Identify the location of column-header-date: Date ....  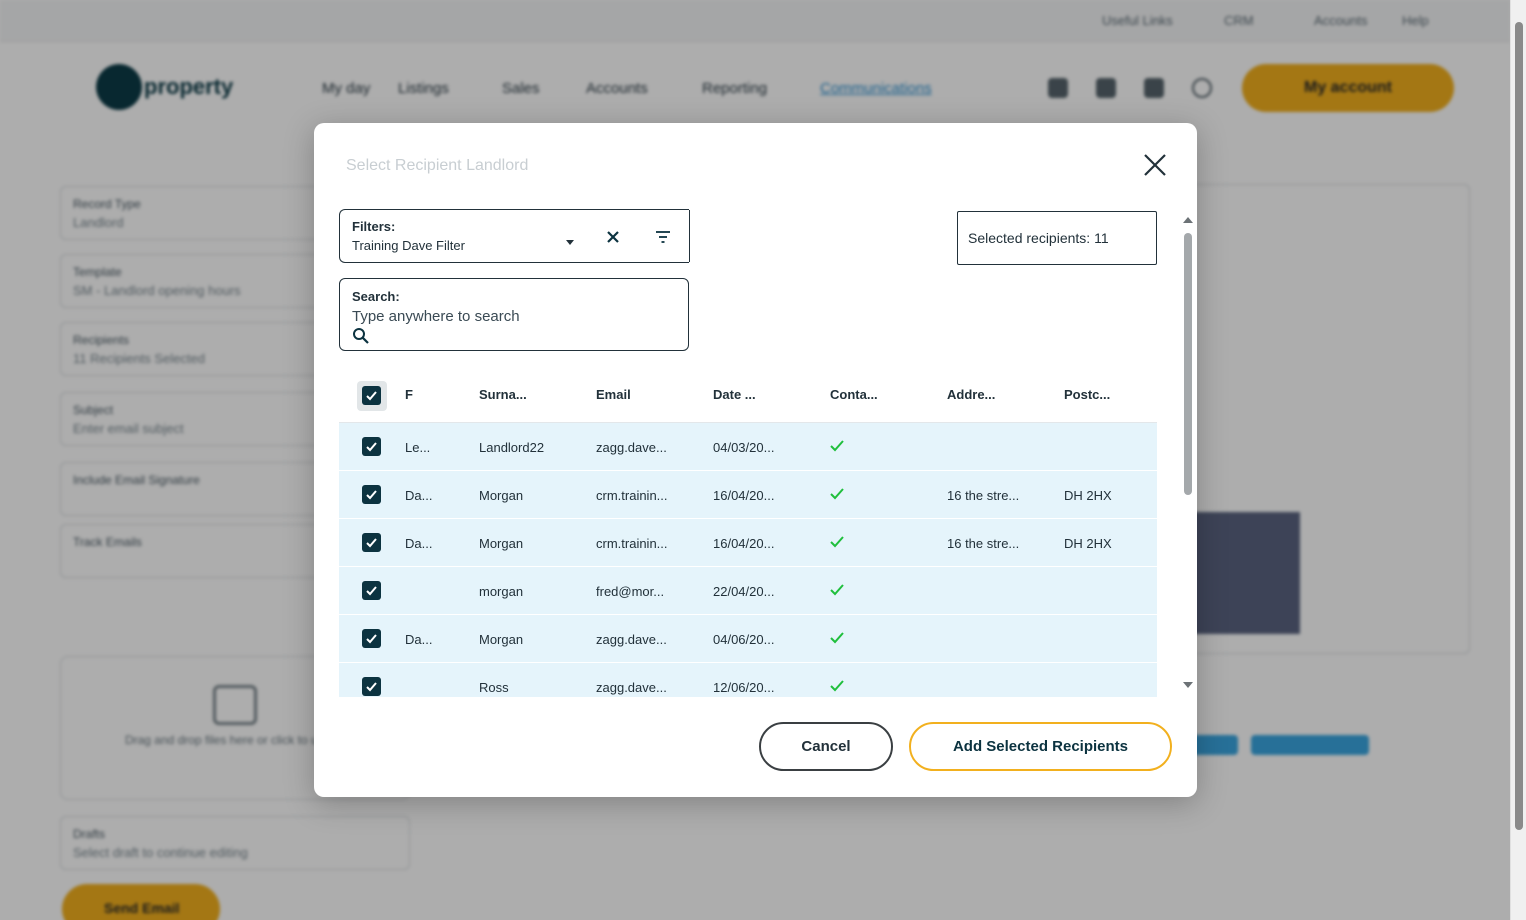
(734, 394).